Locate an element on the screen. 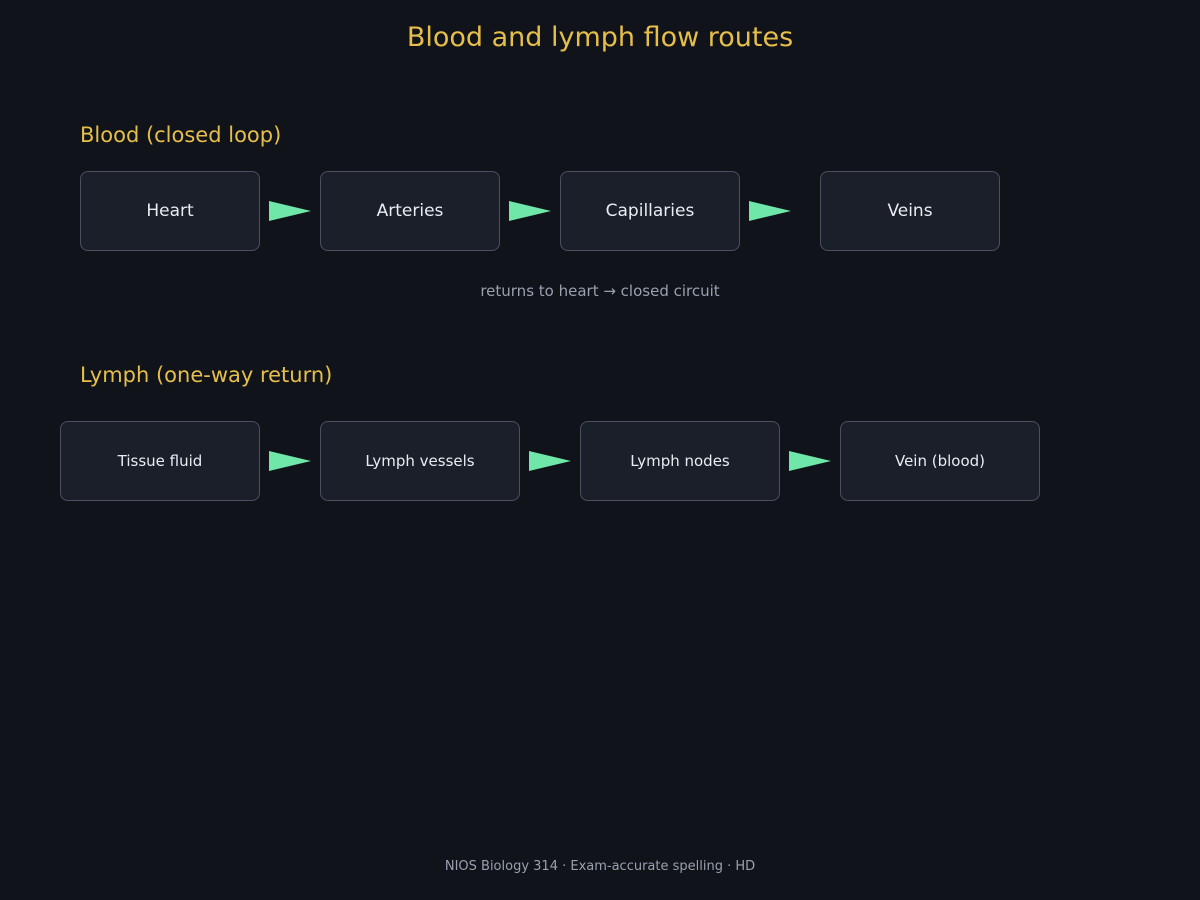 The height and width of the screenshot is (900, 1200). blood-node-veins: Veins is located at coordinates (910, 211).